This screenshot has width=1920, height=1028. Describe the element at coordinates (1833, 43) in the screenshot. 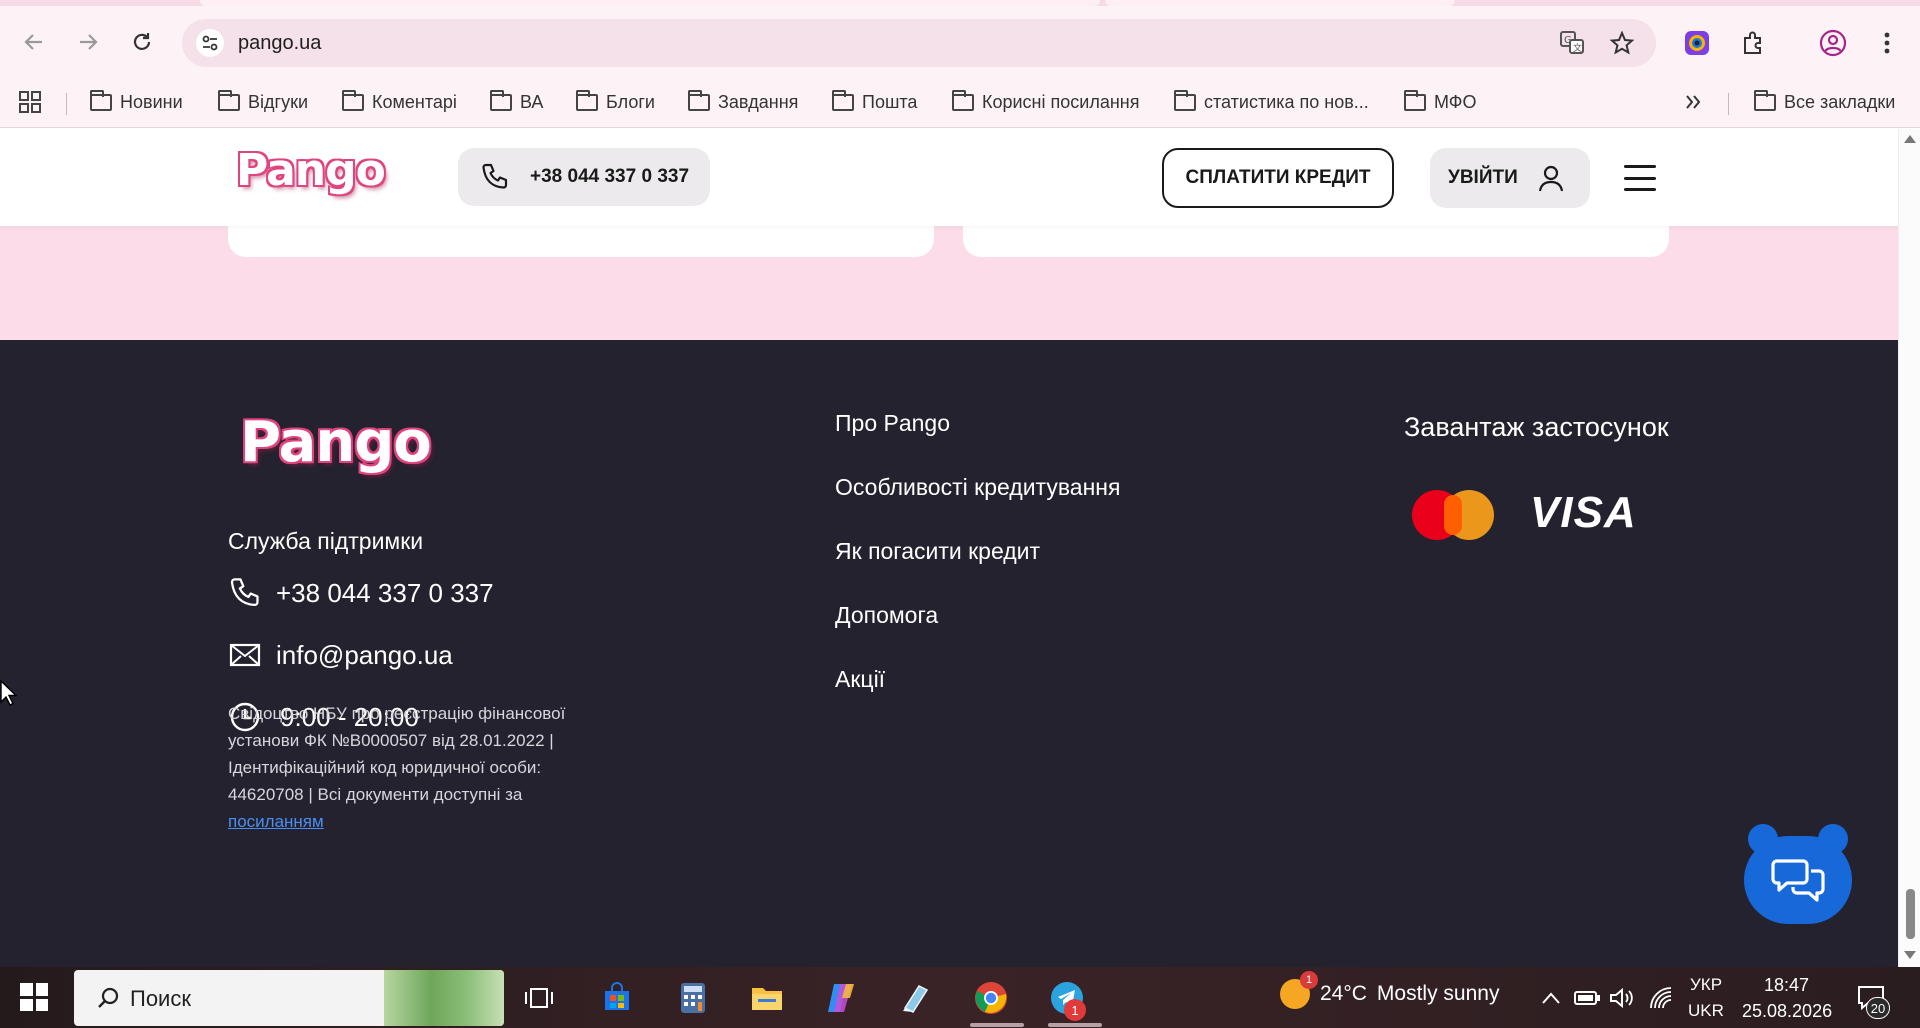

I see `profile-icon` at that location.